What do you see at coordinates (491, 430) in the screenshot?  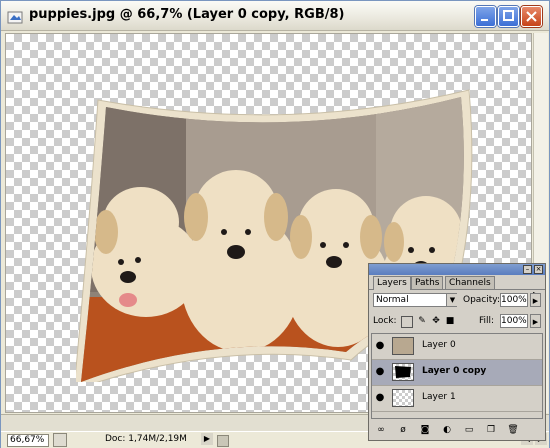 I see `new-layer-icon: ❐` at bounding box center [491, 430].